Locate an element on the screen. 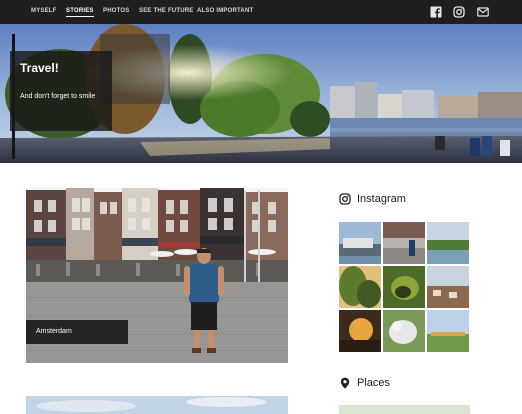  nav-item-see-the-future: SEE THE FUTURE is located at coordinates (166, 11).